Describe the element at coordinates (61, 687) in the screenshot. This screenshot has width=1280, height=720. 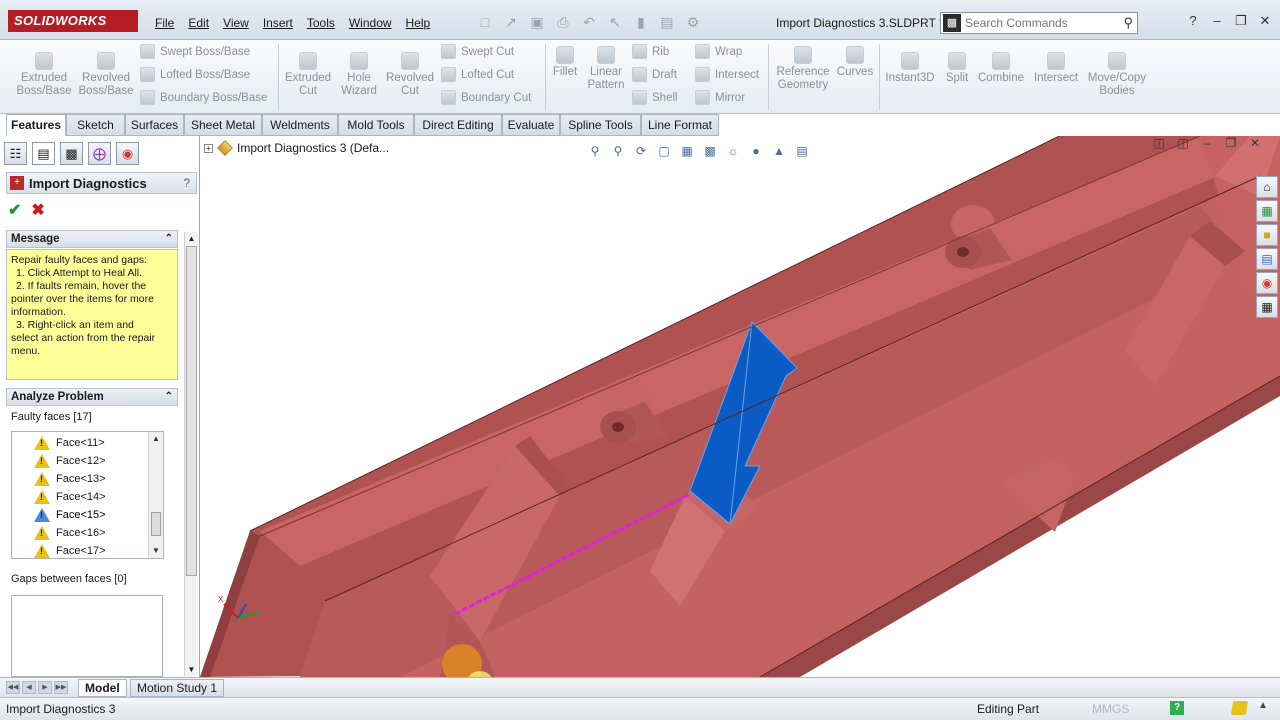
I see `last-tab-icon: ▶▶` at that location.